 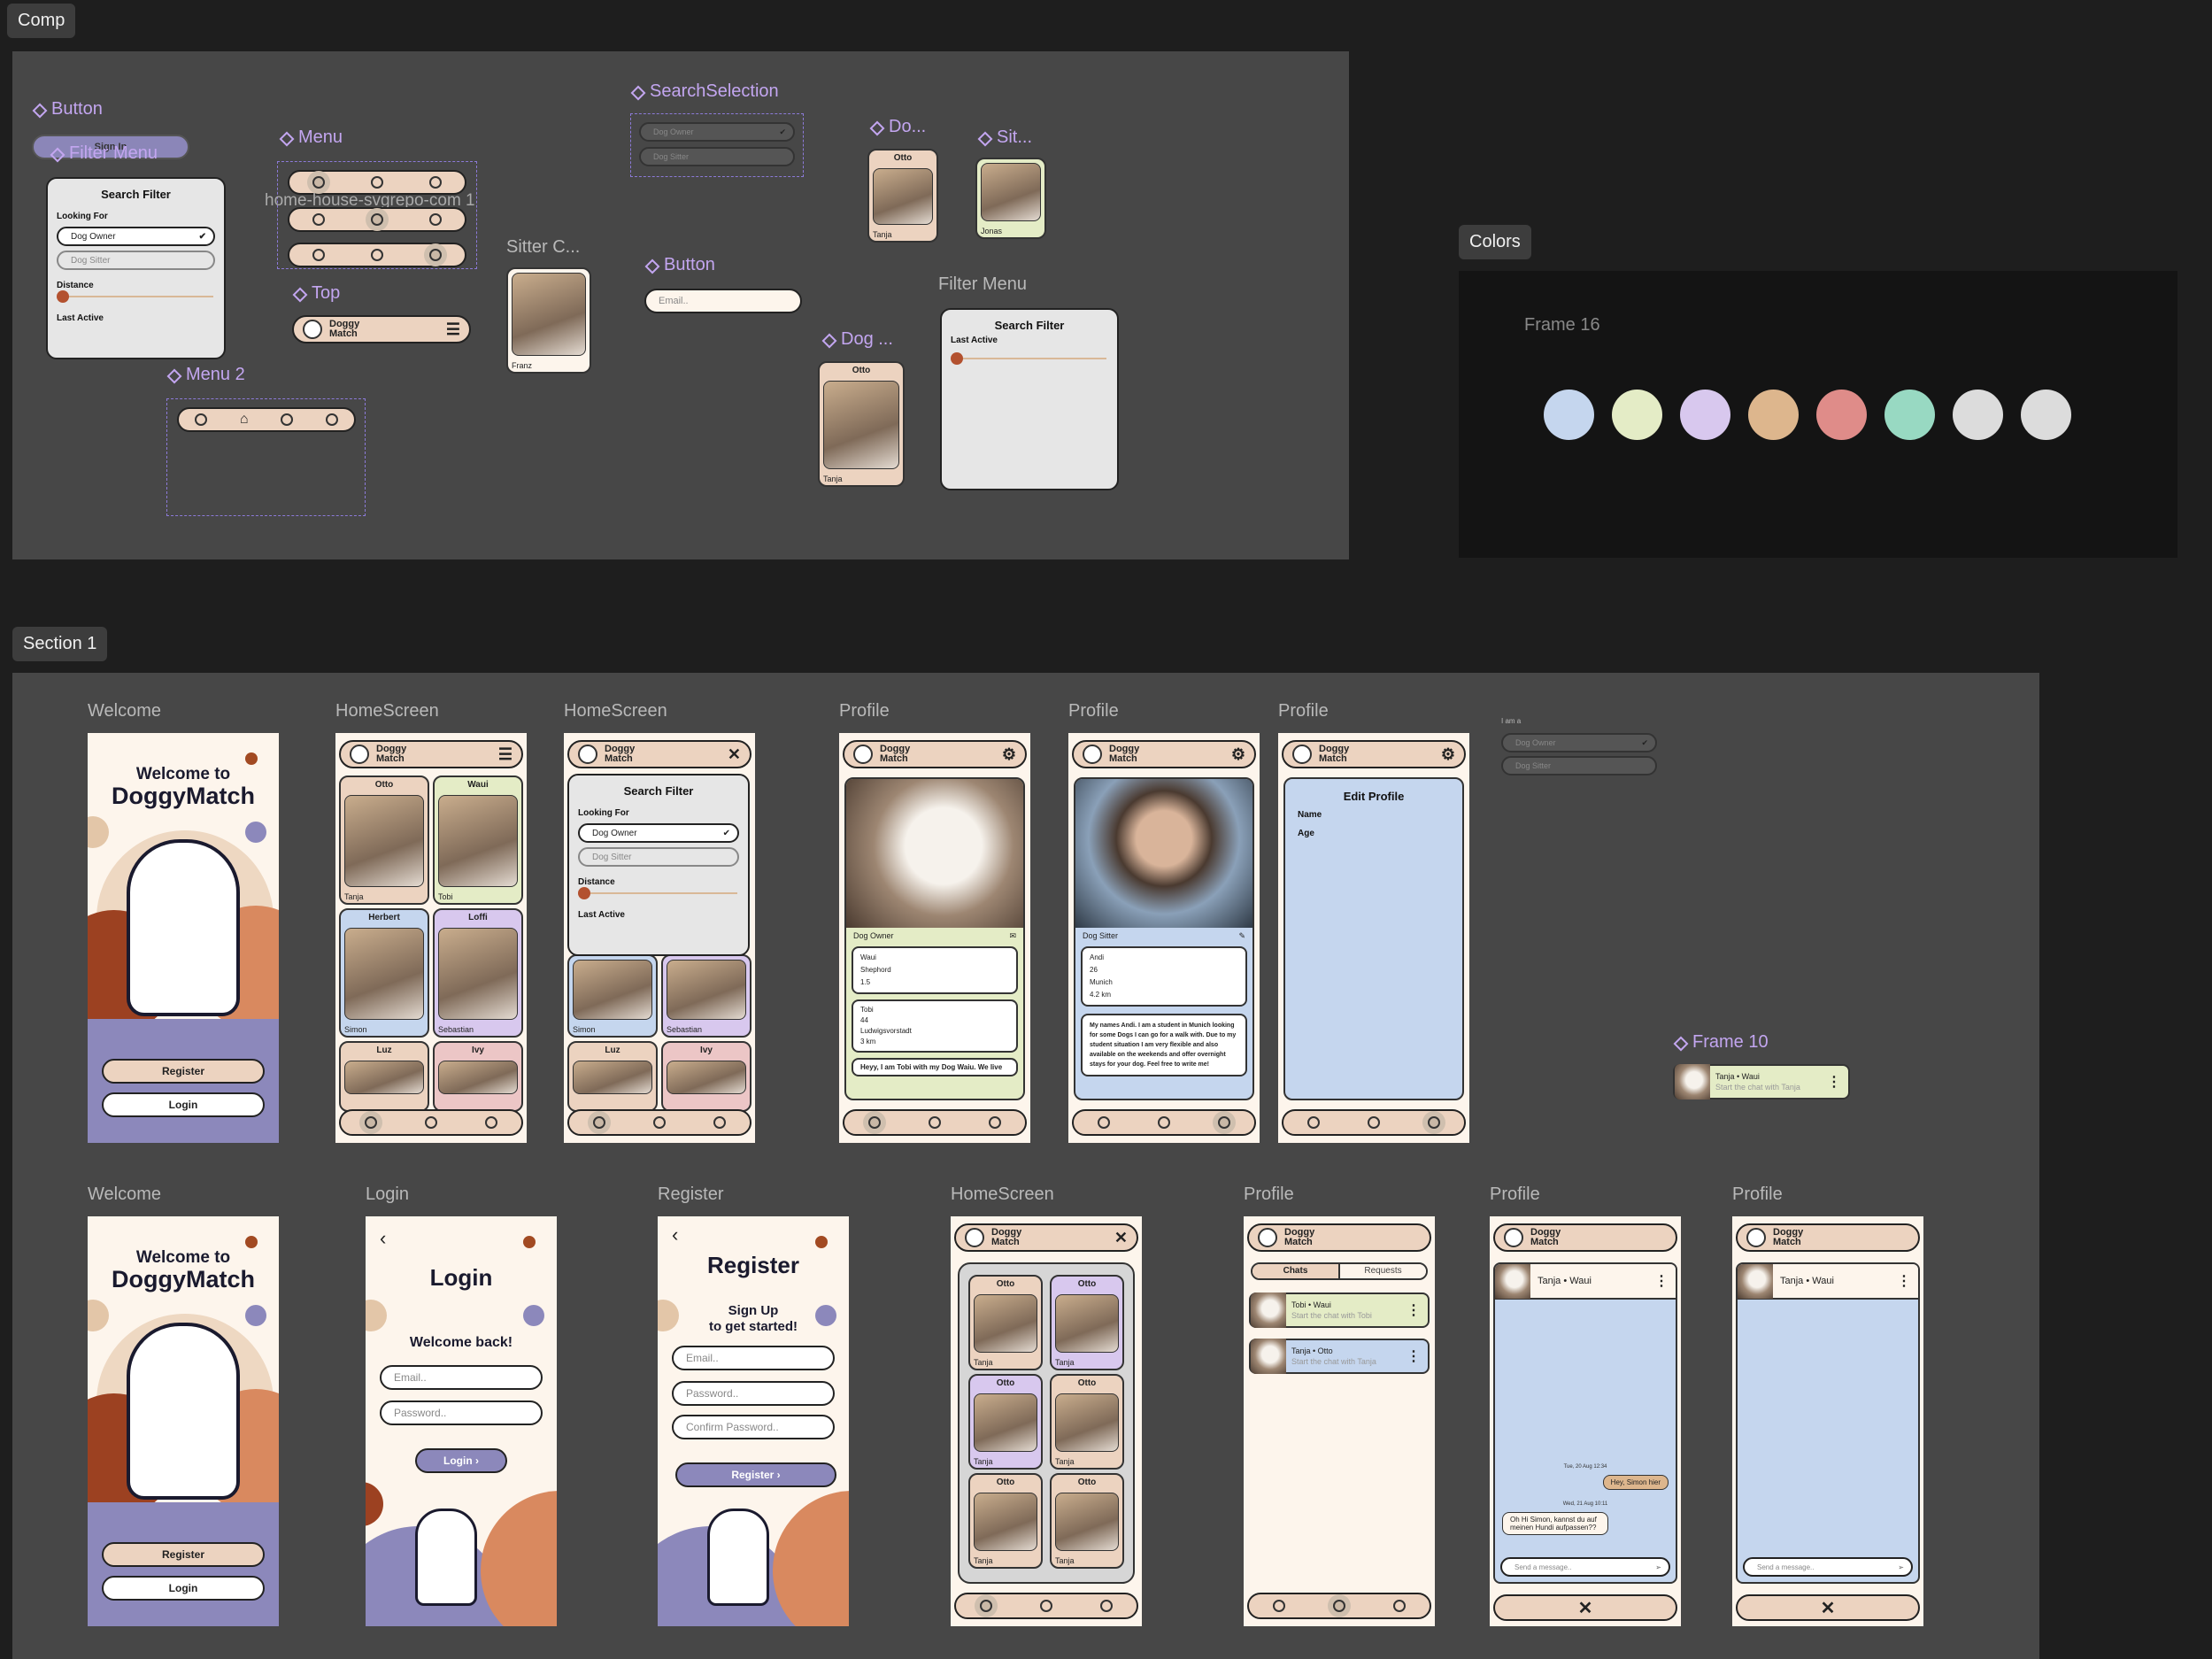 I want to click on frame-label-register: Register, so click(x=690, y=1194).